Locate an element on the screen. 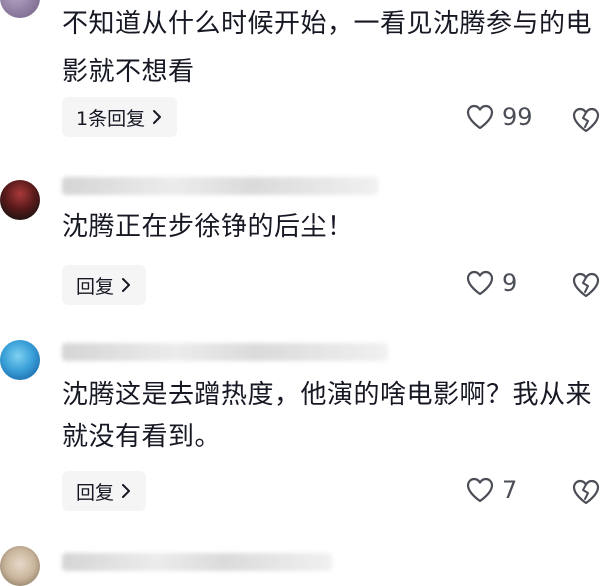  like-count: 9 is located at coordinates (510, 283).